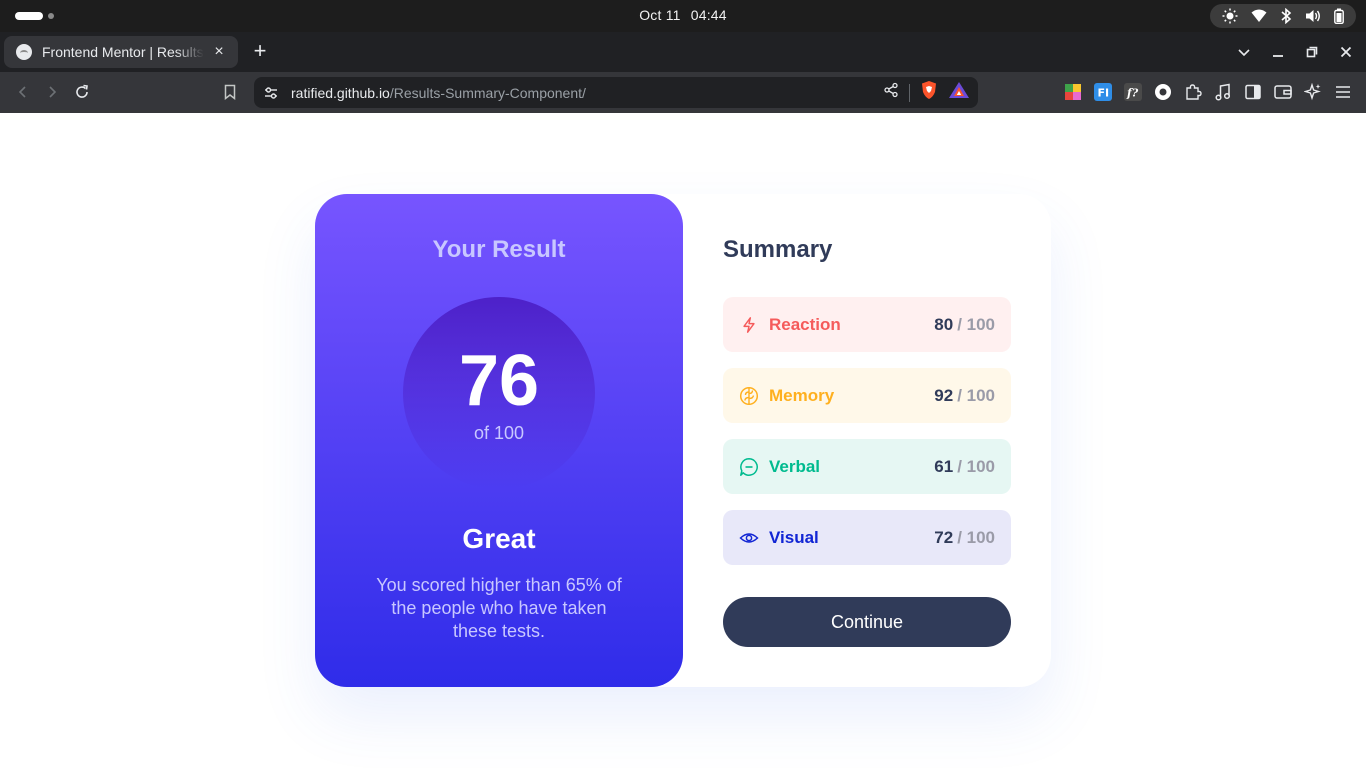  What do you see at coordinates (867, 622) in the screenshot?
I see `continue-button: Continue` at bounding box center [867, 622].